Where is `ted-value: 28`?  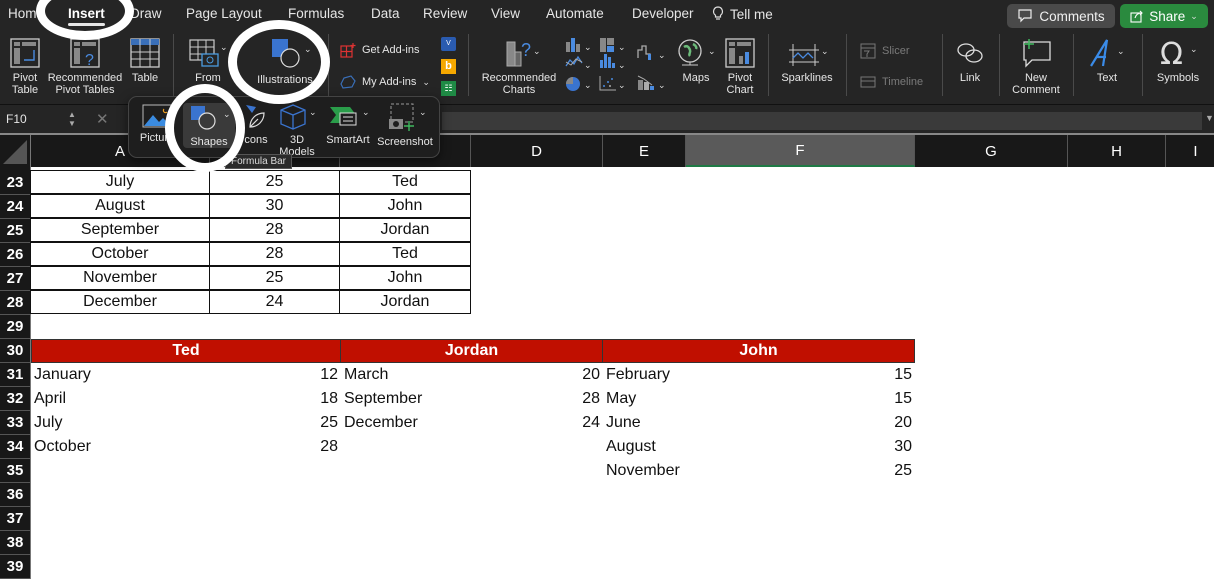
ted-value: 28 is located at coordinates (261, 447).